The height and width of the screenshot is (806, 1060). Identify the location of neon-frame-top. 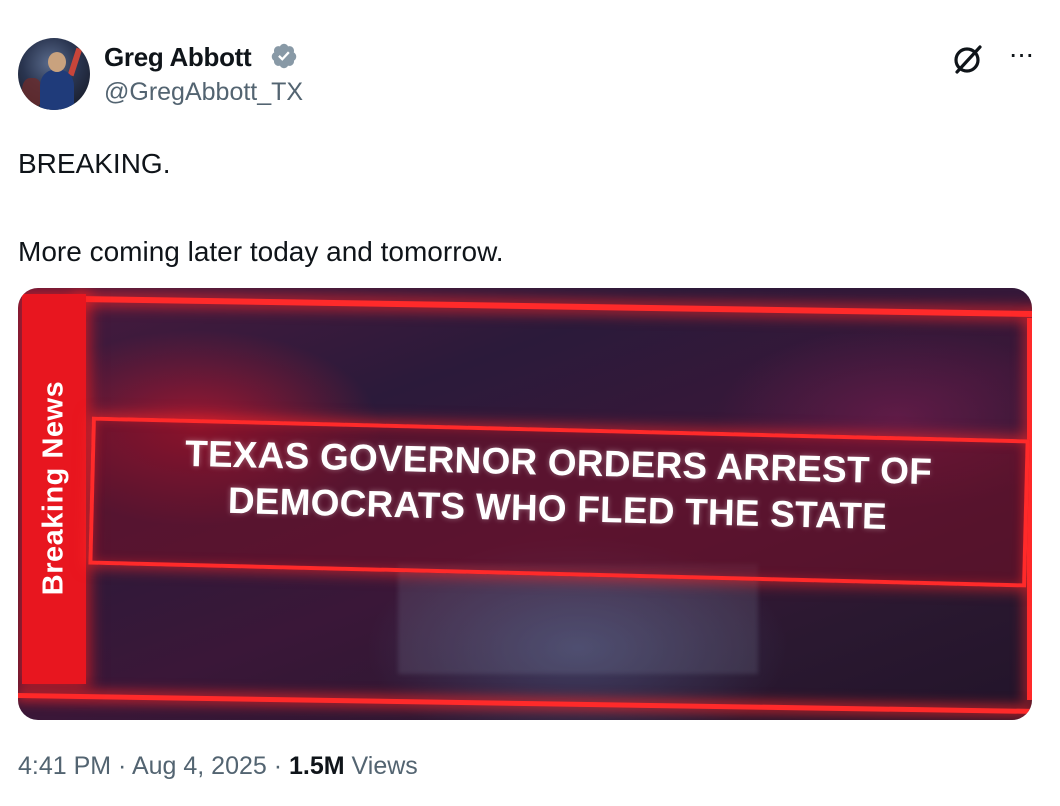
(554, 307).